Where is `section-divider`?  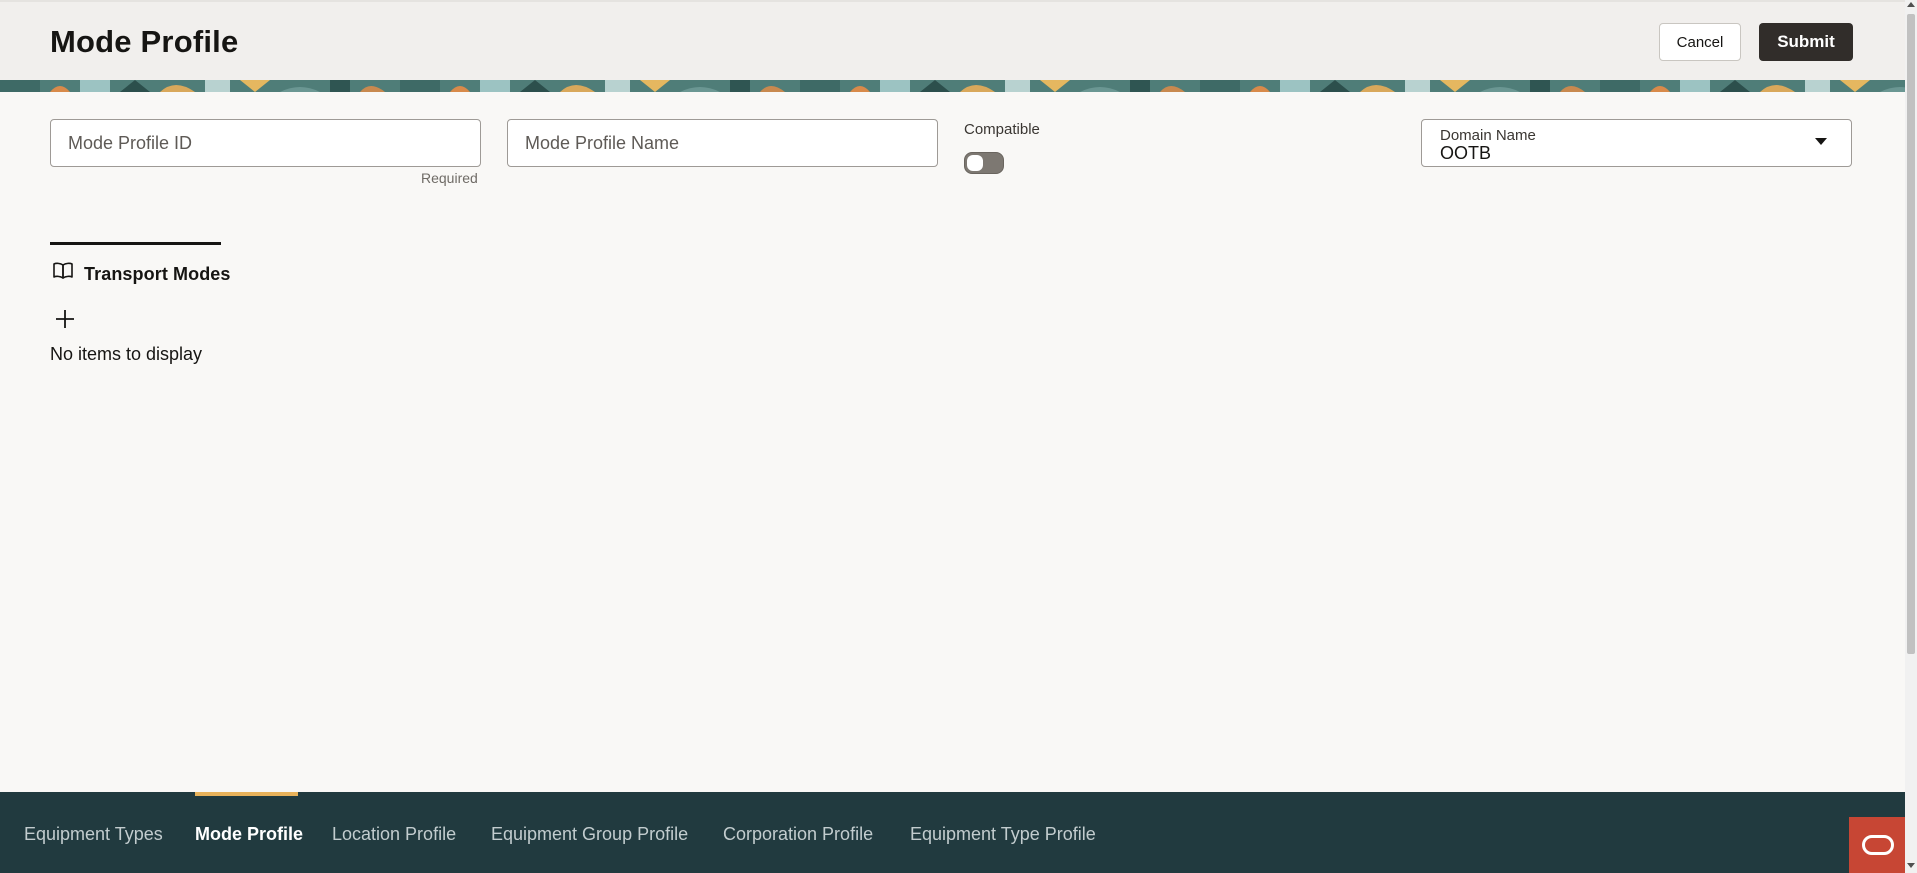 section-divider is located at coordinates (135, 243).